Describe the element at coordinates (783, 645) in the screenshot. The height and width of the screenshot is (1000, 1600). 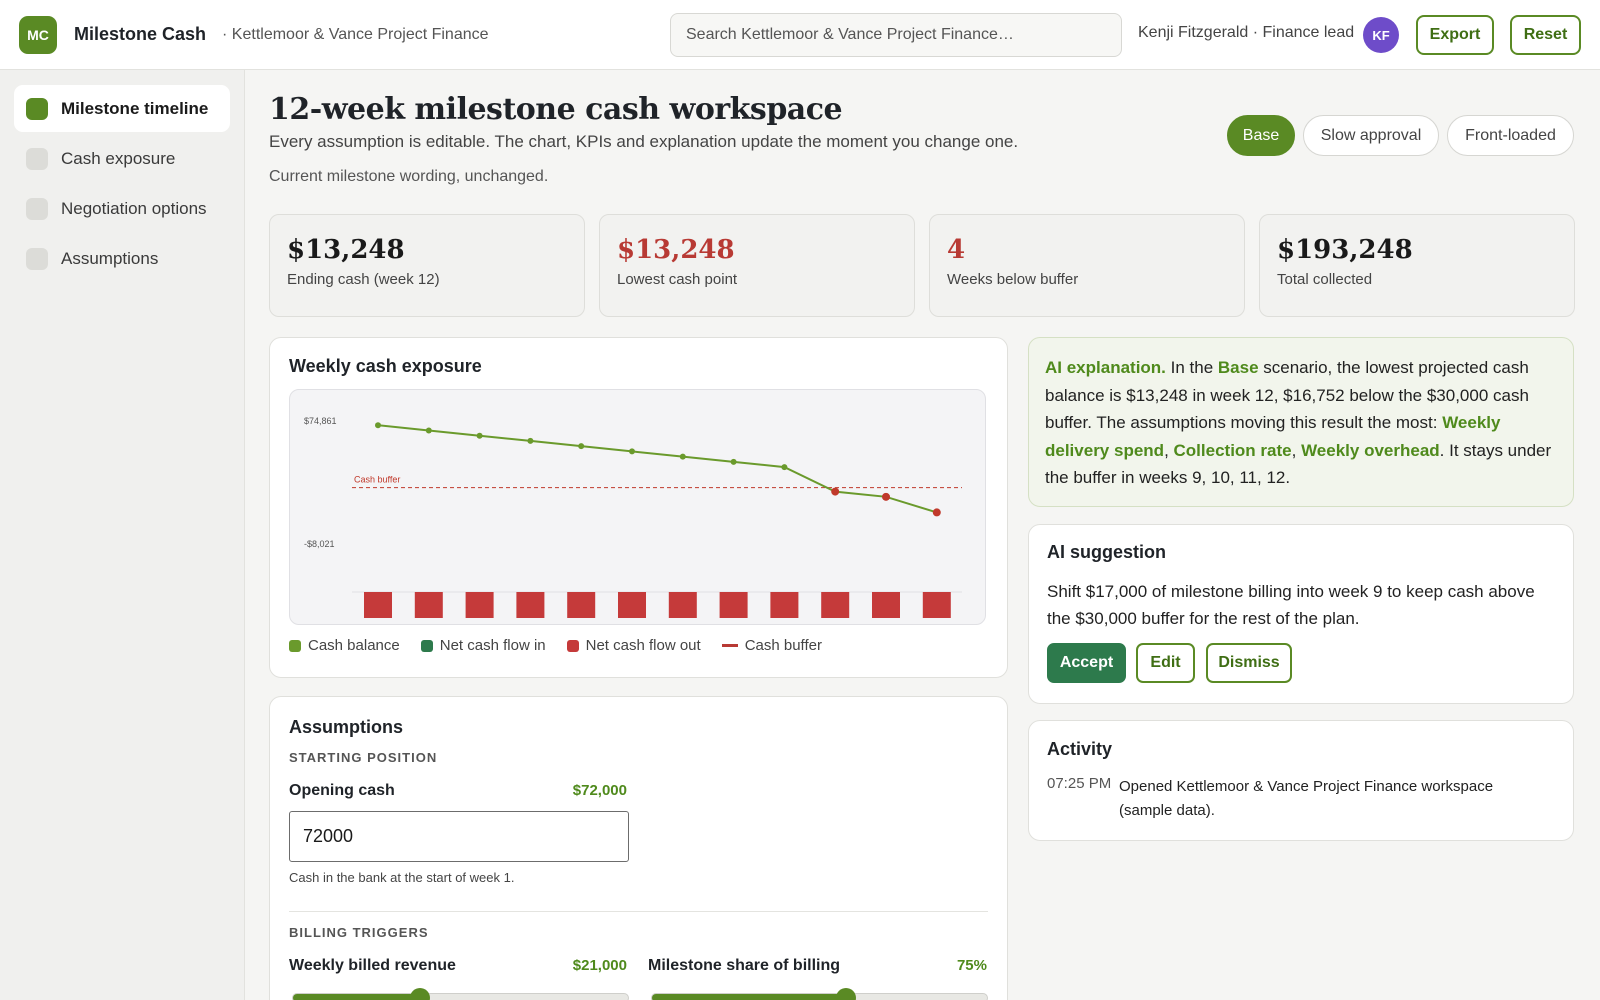
I see `legend-label: Cash buffer` at that location.